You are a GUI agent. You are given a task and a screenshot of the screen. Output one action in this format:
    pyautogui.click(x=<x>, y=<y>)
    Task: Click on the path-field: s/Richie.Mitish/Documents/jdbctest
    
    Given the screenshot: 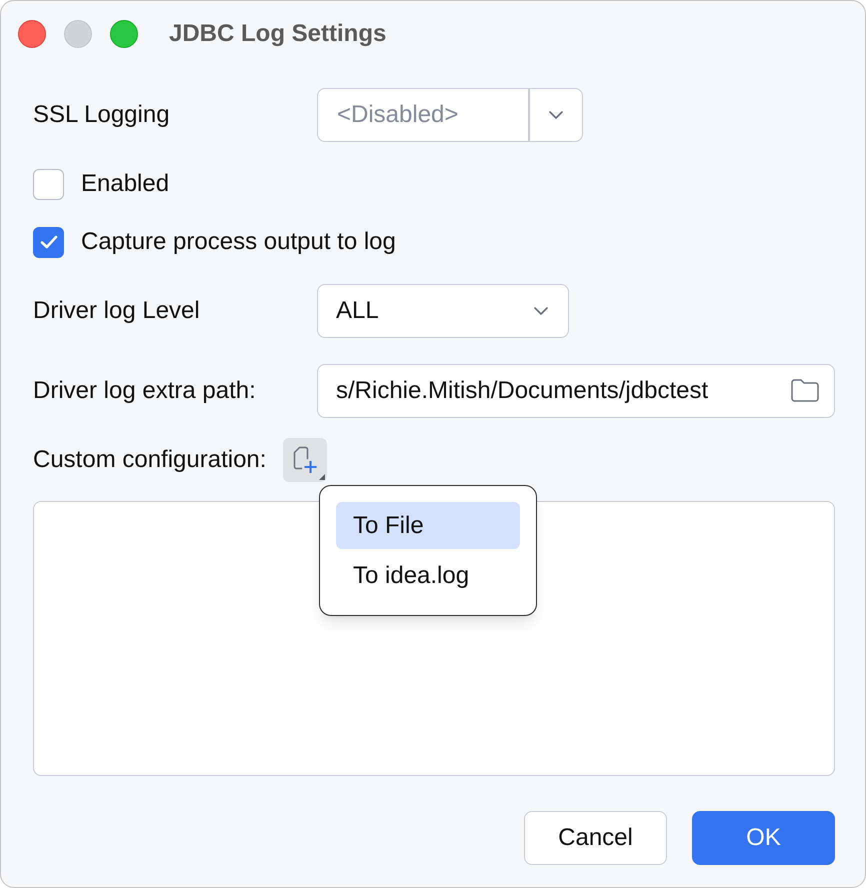 What is the action you would take?
    pyautogui.click(x=576, y=391)
    